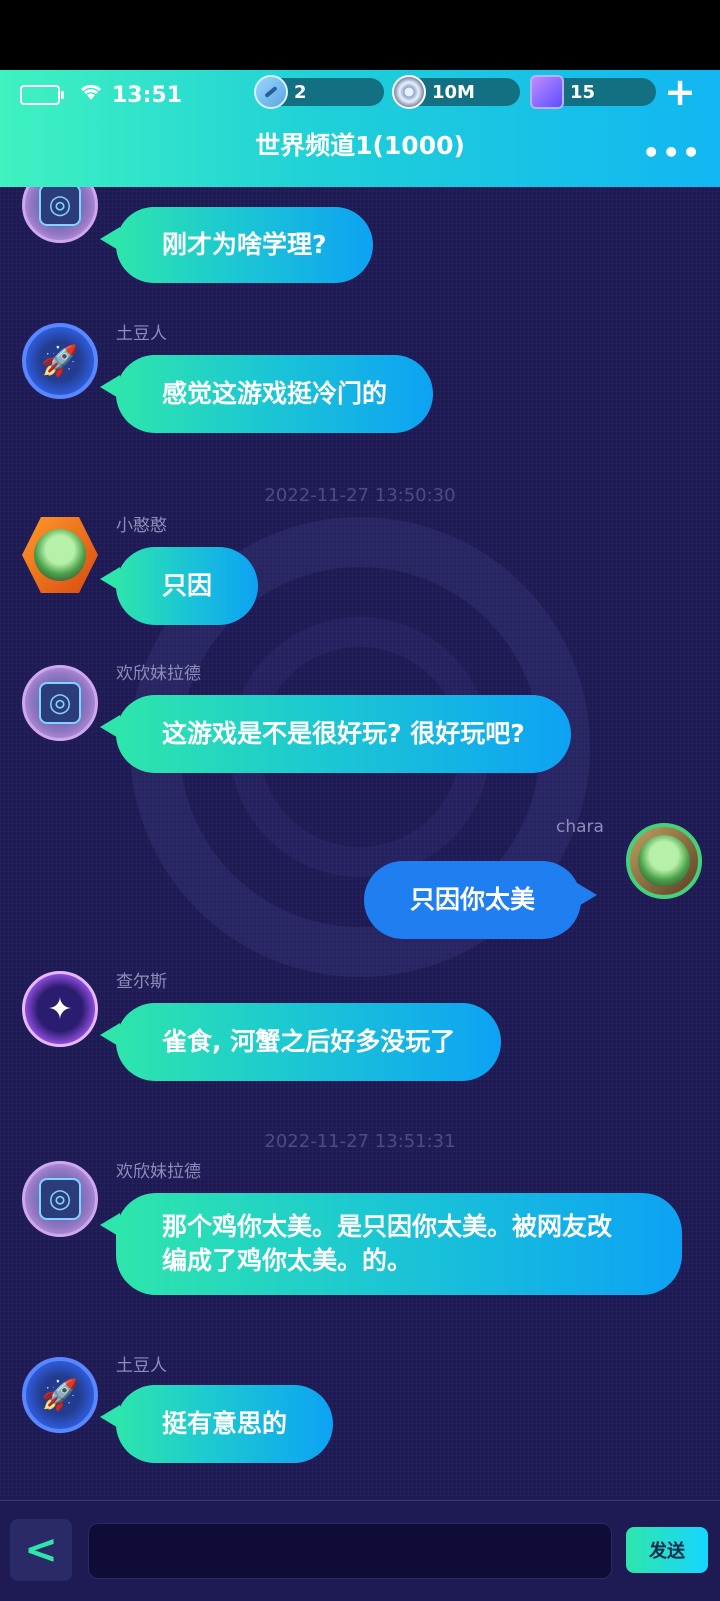 This screenshot has height=1601, width=720. Describe the element at coordinates (319, 92) in the screenshot. I see `resource-skateboard: 2` at that location.